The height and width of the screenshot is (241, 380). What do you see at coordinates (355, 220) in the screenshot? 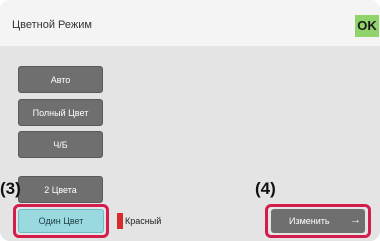
I see `arrow-right-icon: →` at bounding box center [355, 220].